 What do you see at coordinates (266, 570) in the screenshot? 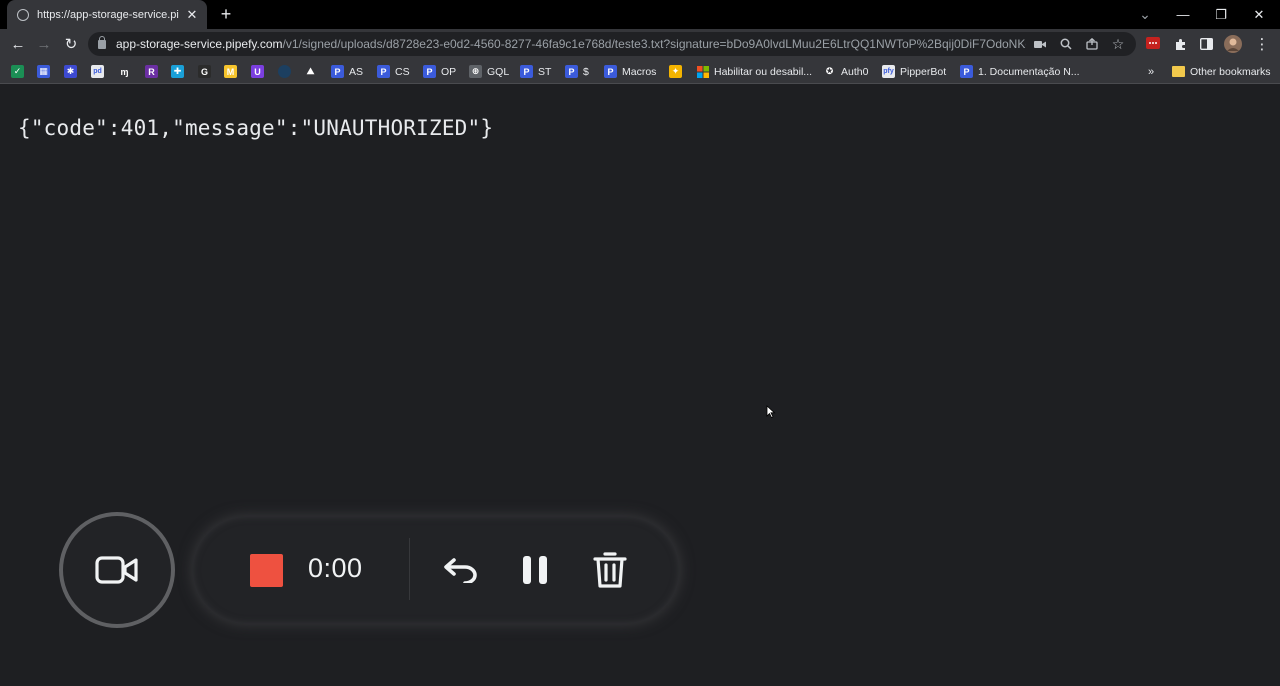
I see `stop-recording-button` at bounding box center [266, 570].